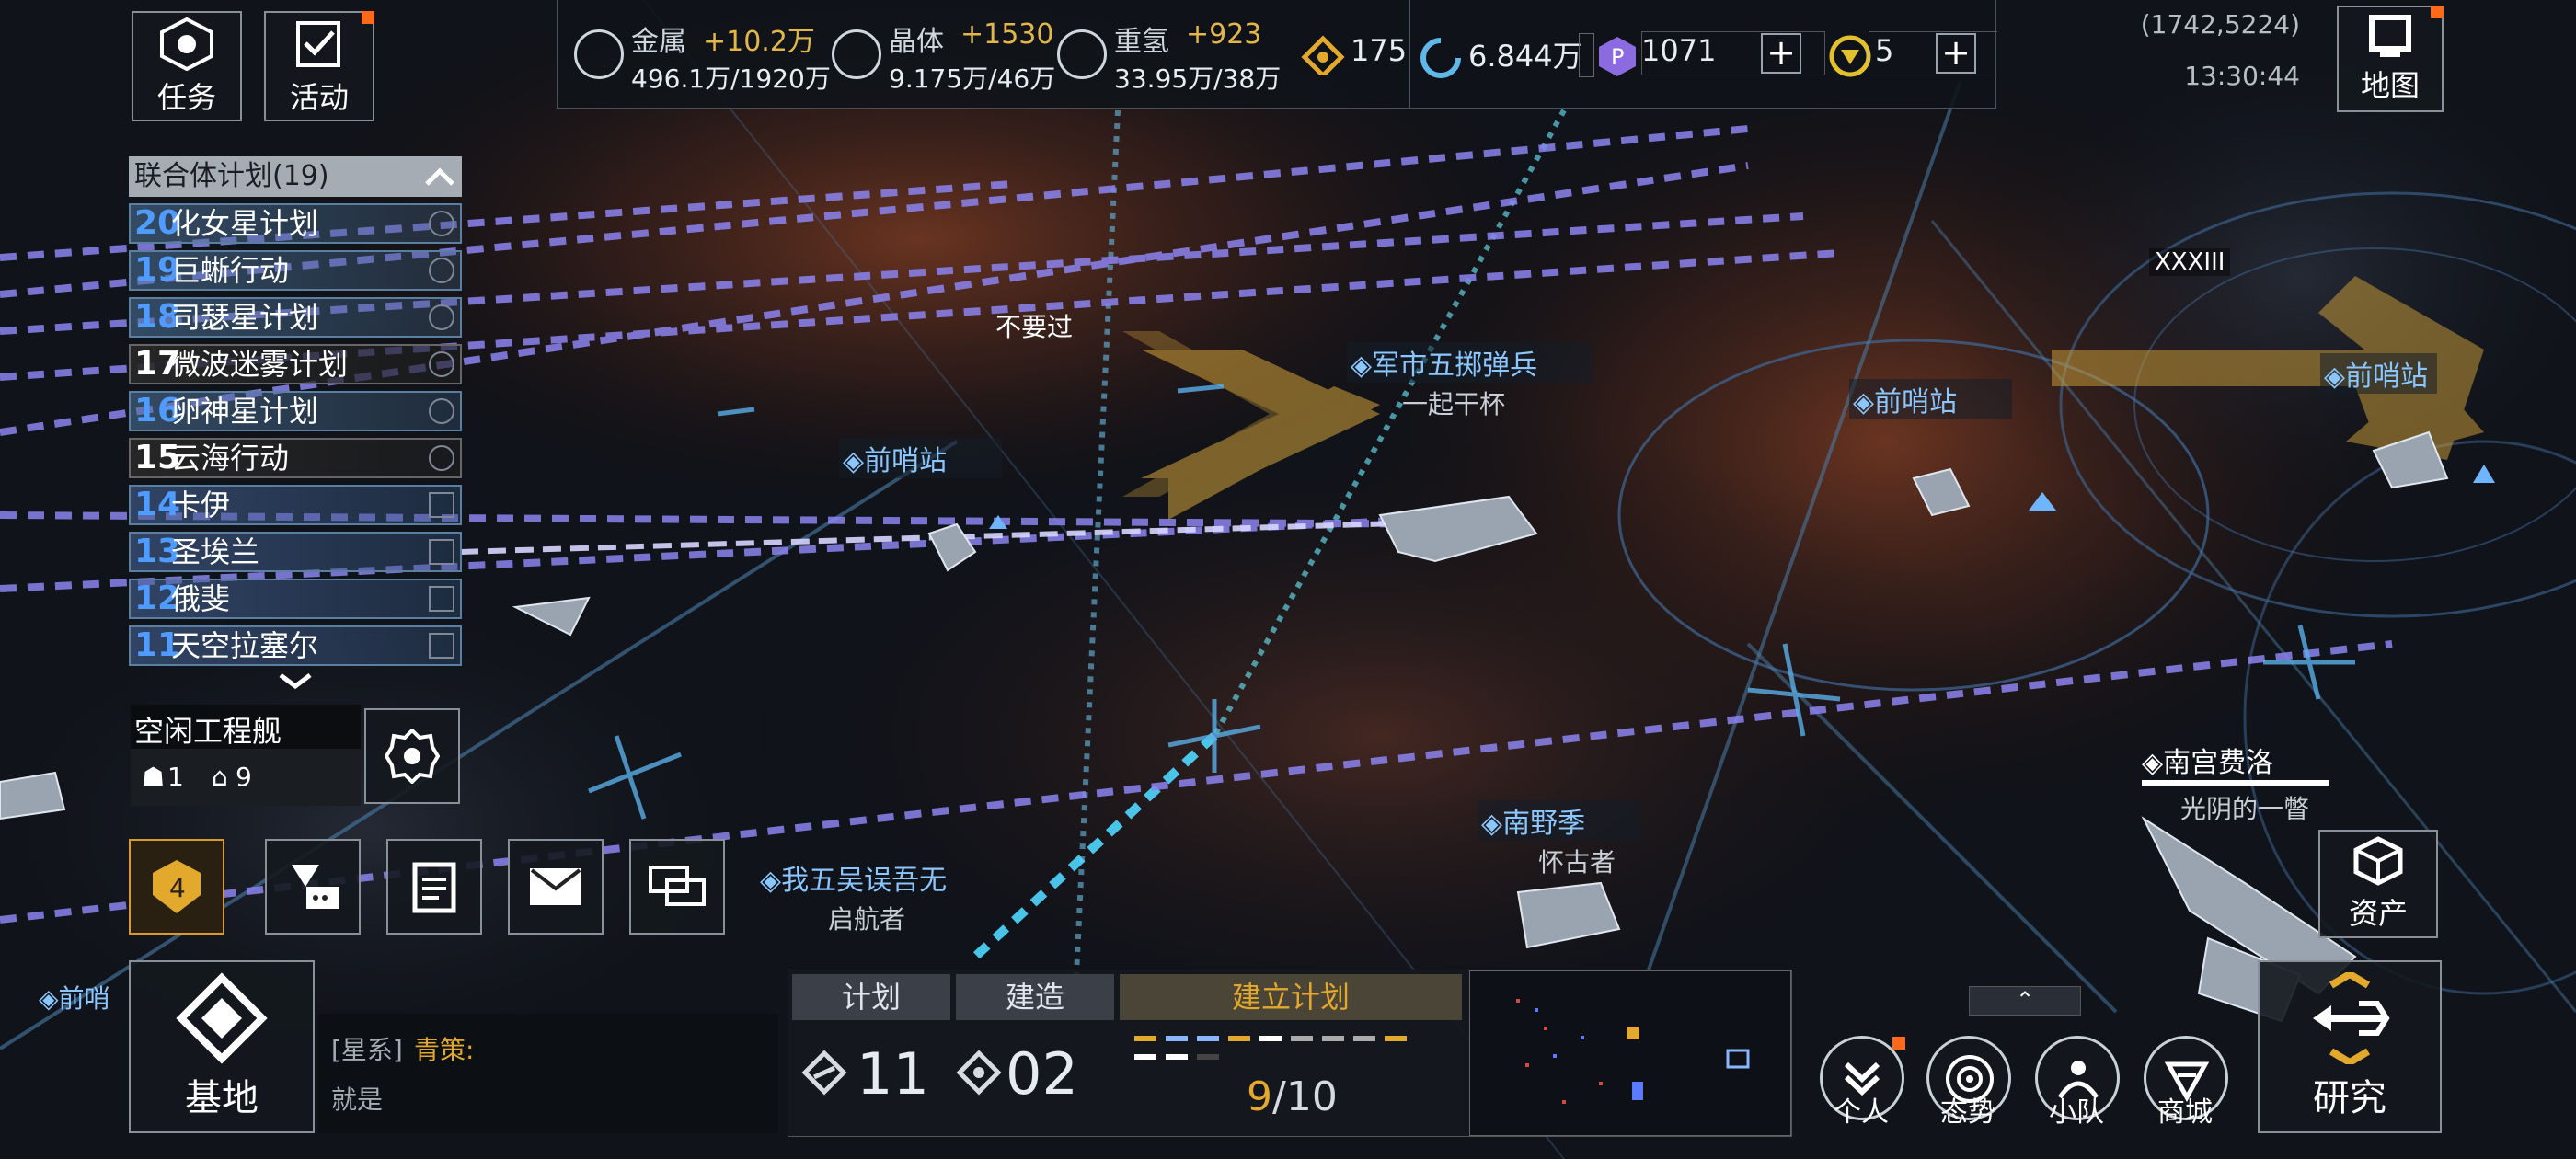 The image size is (2576, 1159). What do you see at coordinates (2190, 262) in the screenshot?
I see `sector-marker: XXXIII` at bounding box center [2190, 262].